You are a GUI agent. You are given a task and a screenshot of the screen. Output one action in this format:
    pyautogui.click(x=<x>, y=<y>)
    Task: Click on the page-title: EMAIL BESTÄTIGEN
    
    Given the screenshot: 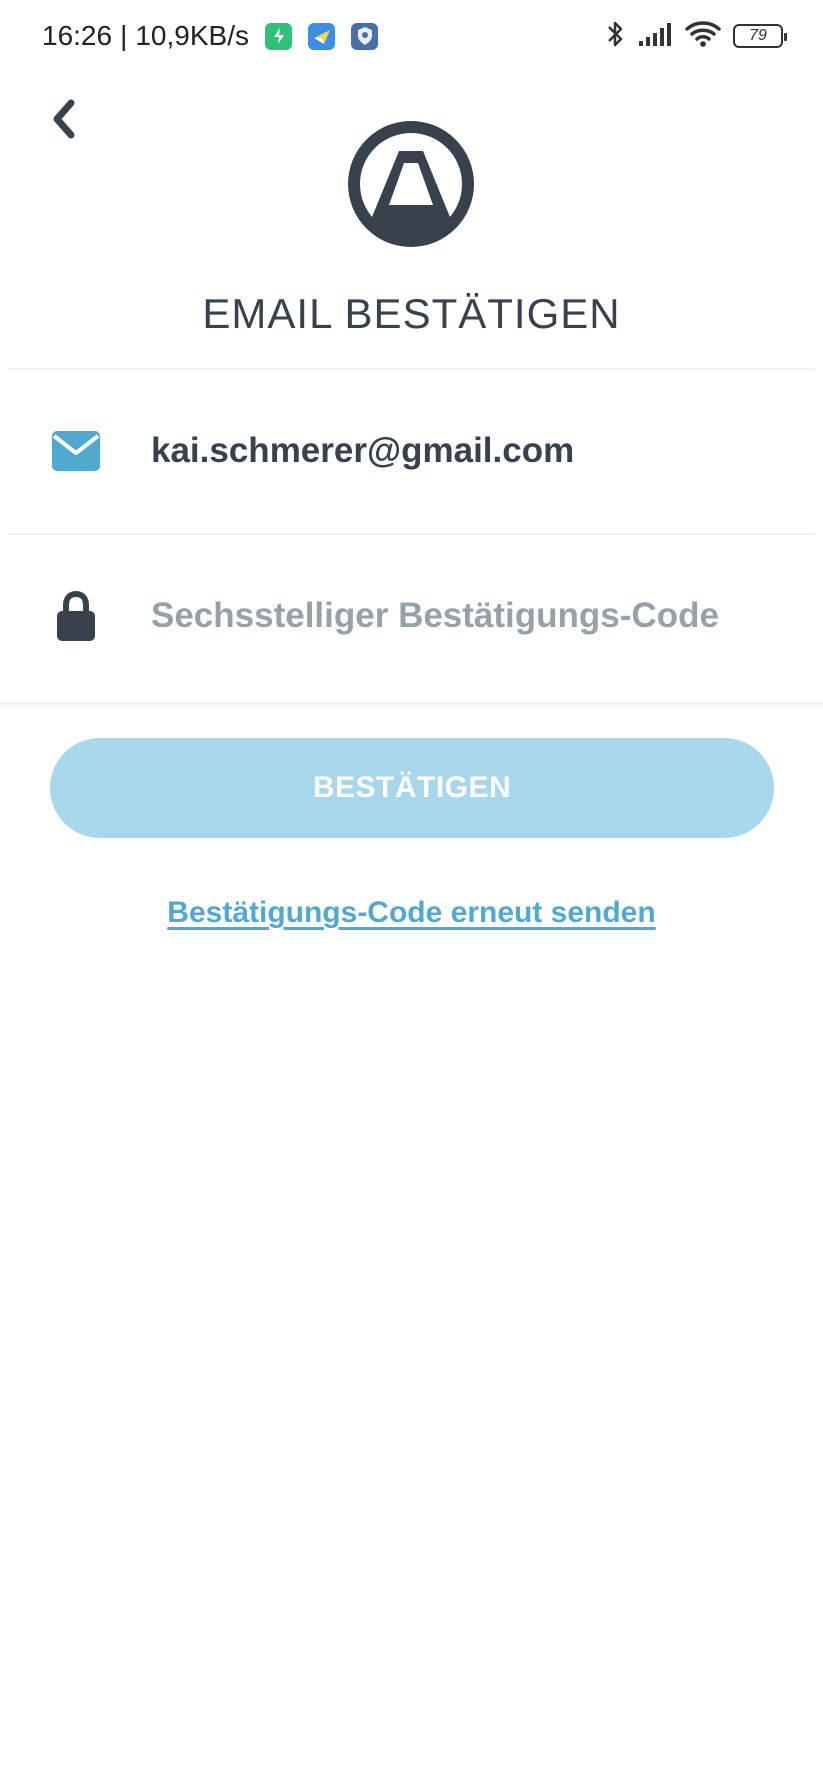 What is the action you would take?
    pyautogui.click(x=411, y=313)
    